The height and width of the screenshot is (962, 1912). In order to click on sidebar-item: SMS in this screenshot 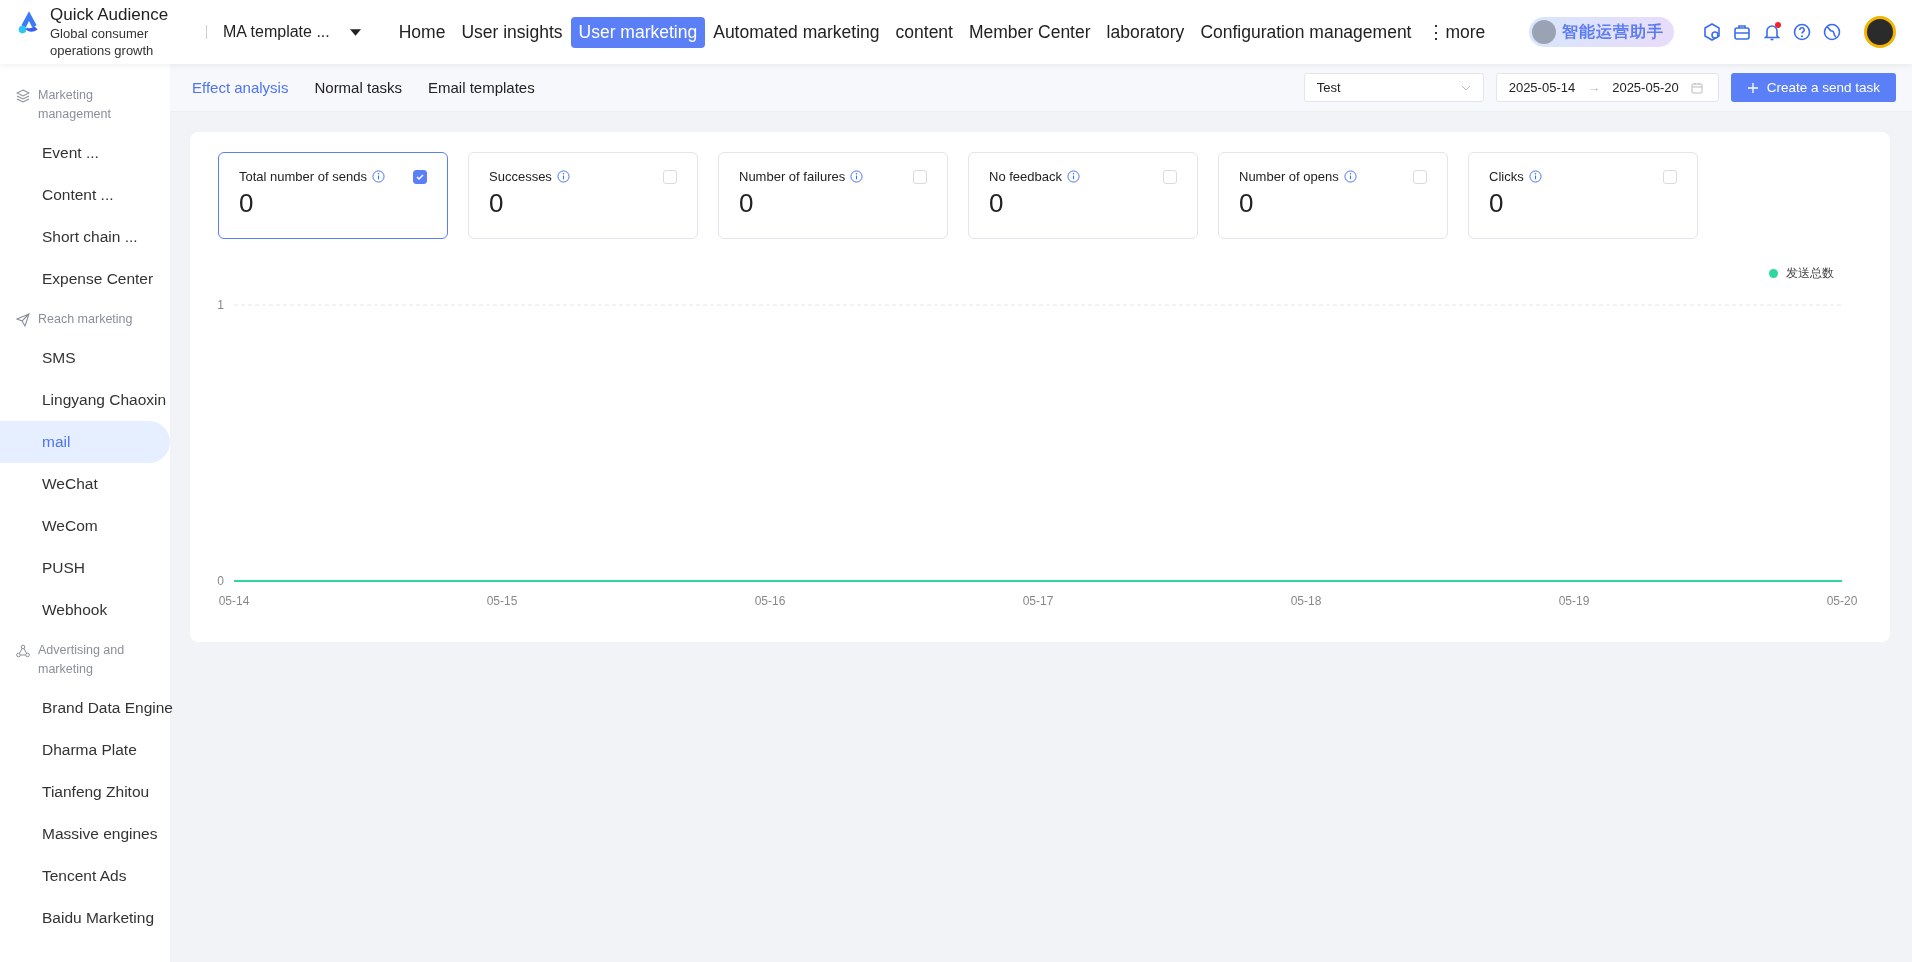, I will do `click(85, 358)`.